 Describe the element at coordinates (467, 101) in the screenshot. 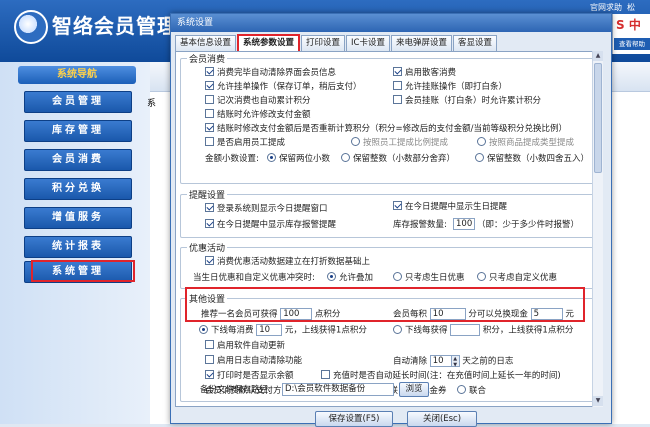

I see `cb-credit-points: 会员挂账（打白条）时允许累计积分` at that location.